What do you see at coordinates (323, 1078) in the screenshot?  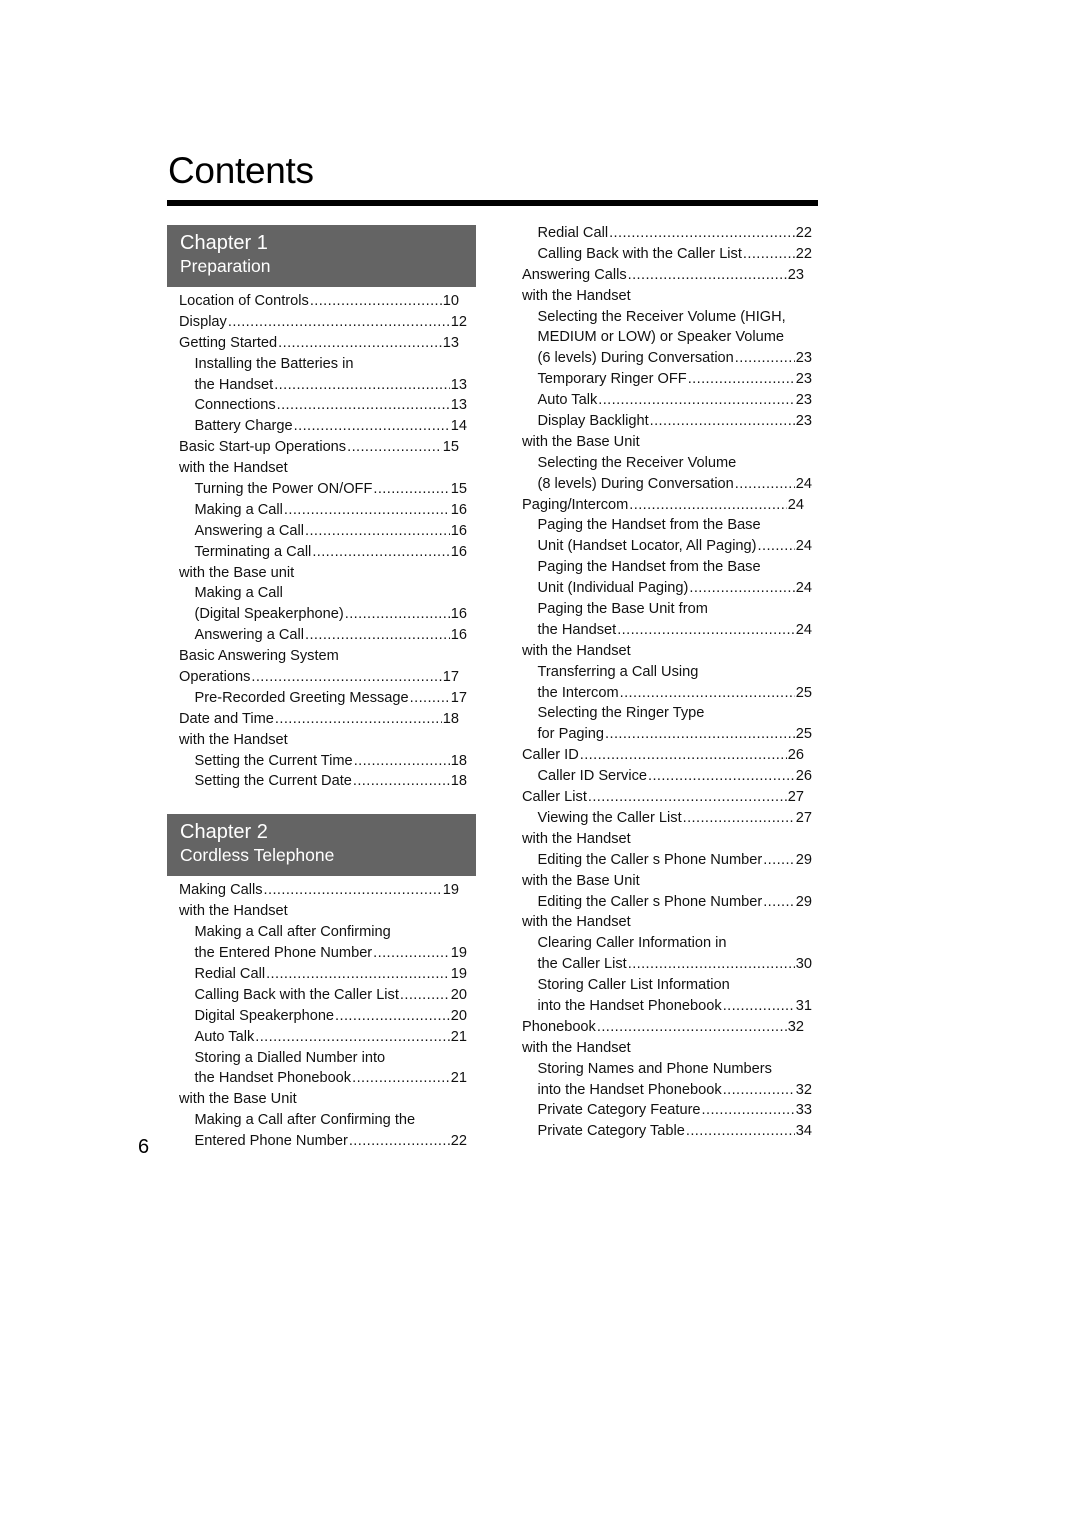 I see `toc-entry-link: the Handset Phonebook 21` at bounding box center [323, 1078].